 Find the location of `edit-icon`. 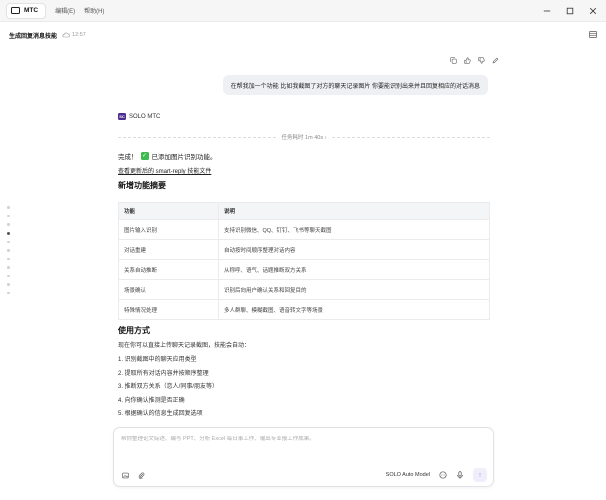

edit-icon is located at coordinates (495, 60).